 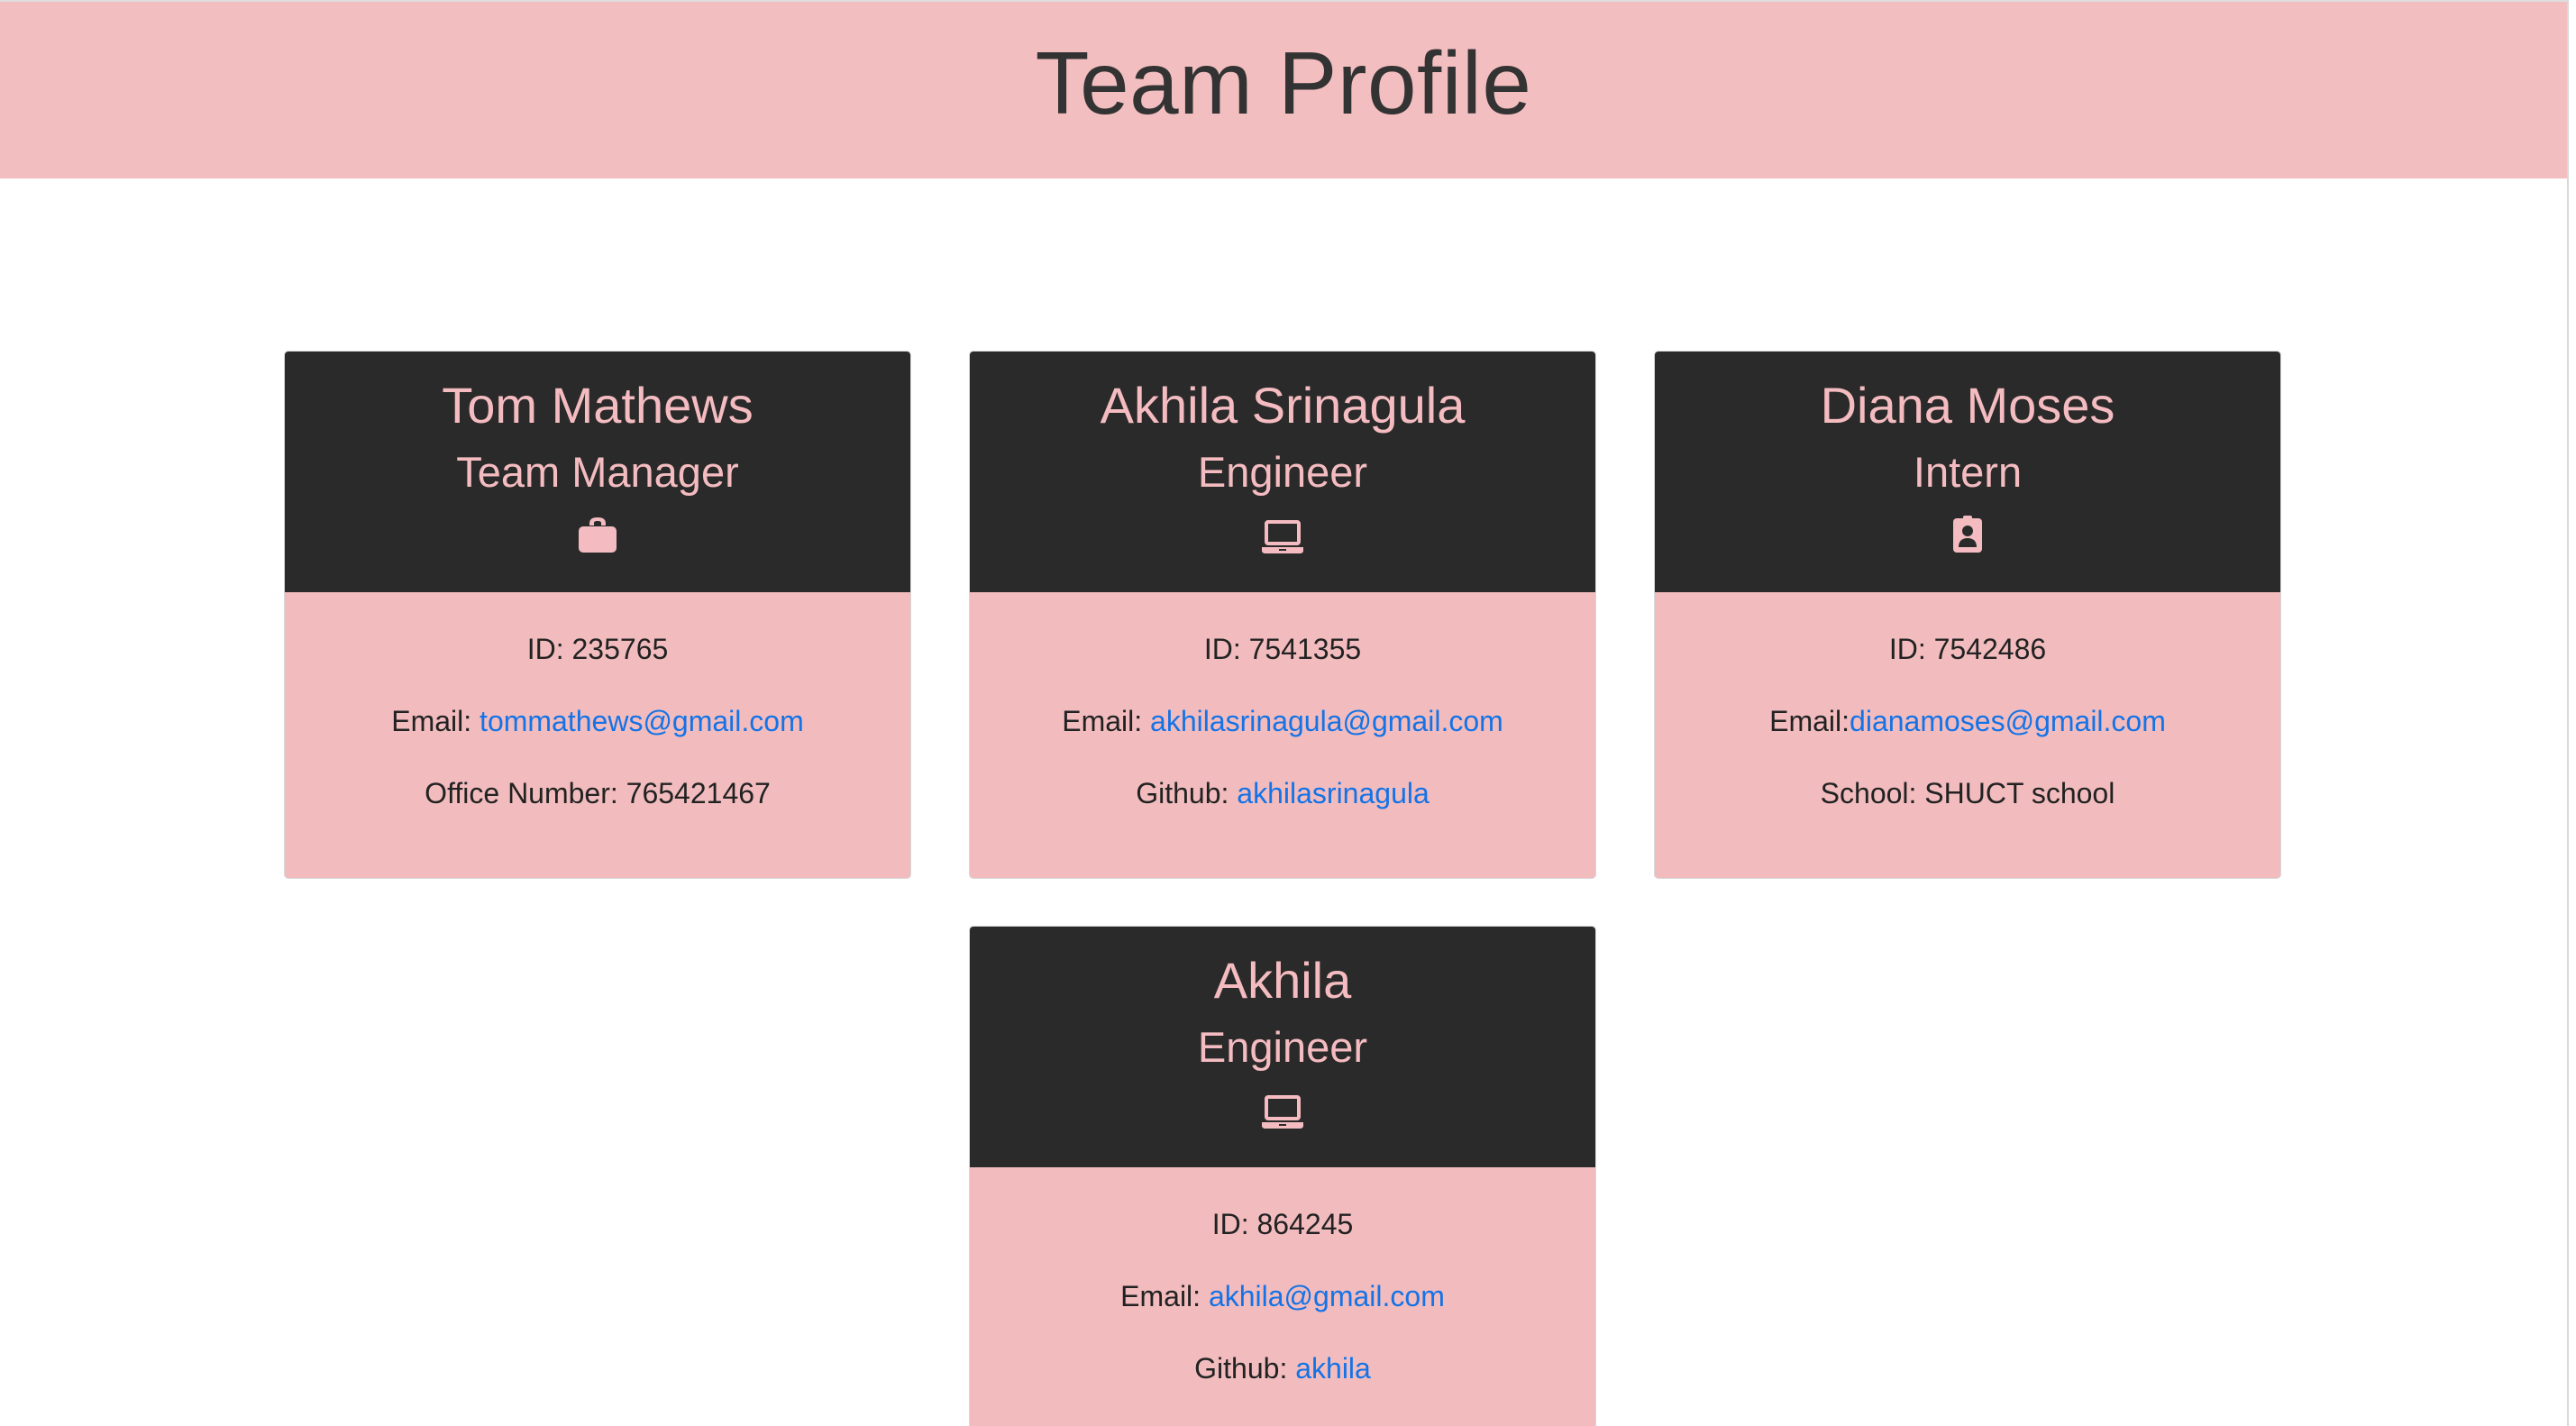 I want to click on employee-email-line: Email:dianamoses@gmail.com, so click(x=1967, y=721).